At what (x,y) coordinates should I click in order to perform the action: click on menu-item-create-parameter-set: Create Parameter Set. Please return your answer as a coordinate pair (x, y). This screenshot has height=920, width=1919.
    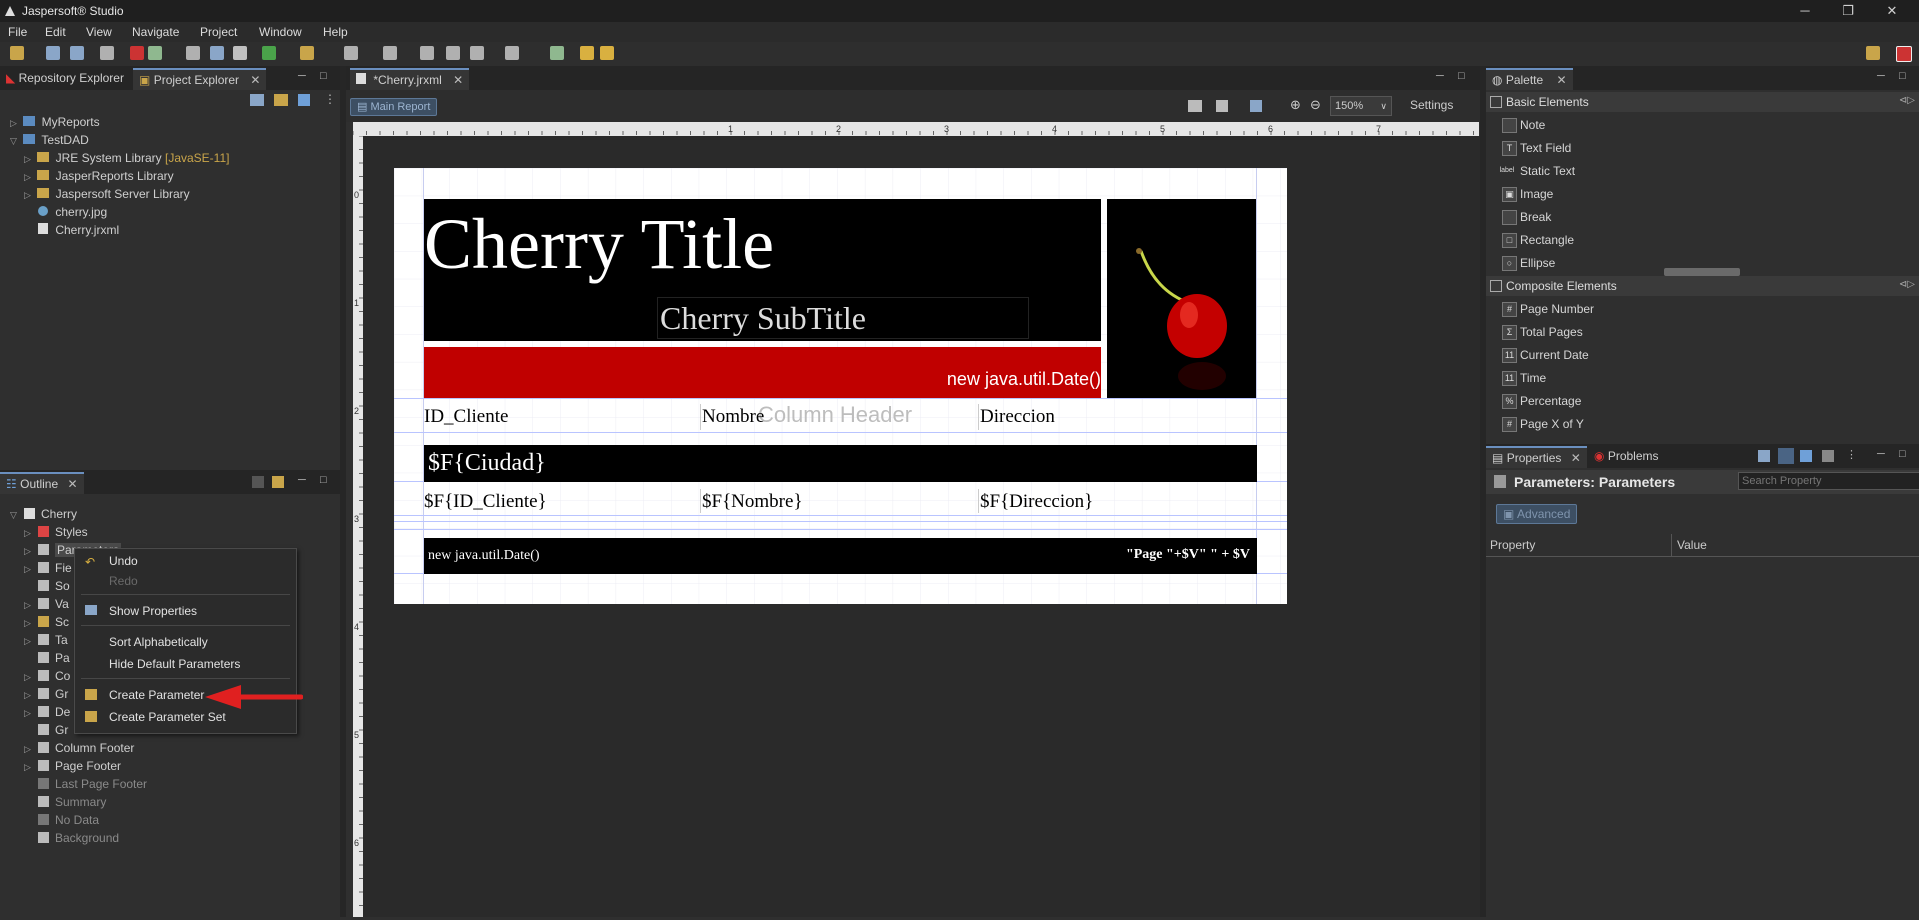
    Looking at the image, I should click on (185, 717).